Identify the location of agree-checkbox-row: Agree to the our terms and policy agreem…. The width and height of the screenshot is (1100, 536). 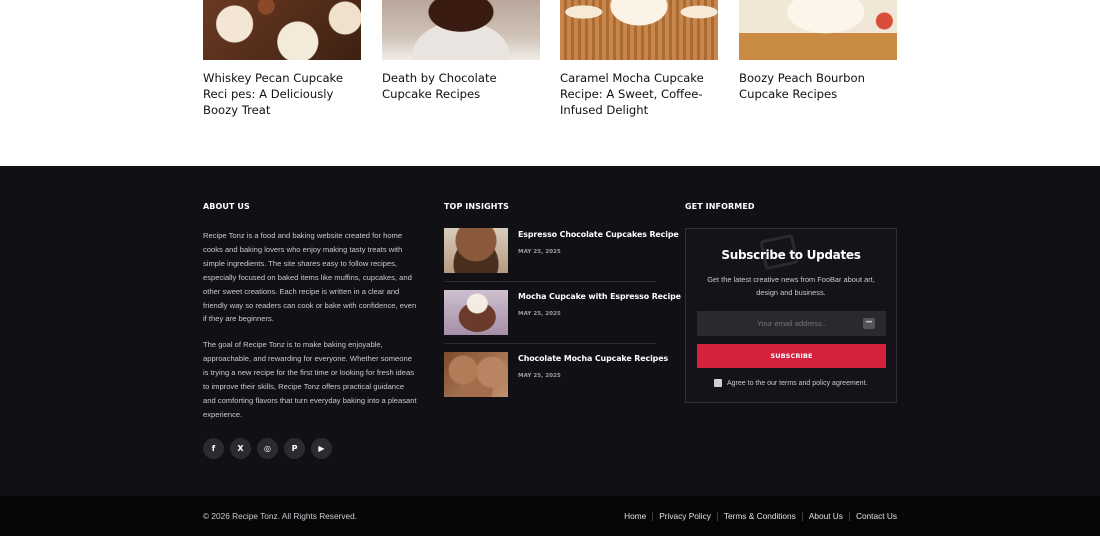
(790, 383).